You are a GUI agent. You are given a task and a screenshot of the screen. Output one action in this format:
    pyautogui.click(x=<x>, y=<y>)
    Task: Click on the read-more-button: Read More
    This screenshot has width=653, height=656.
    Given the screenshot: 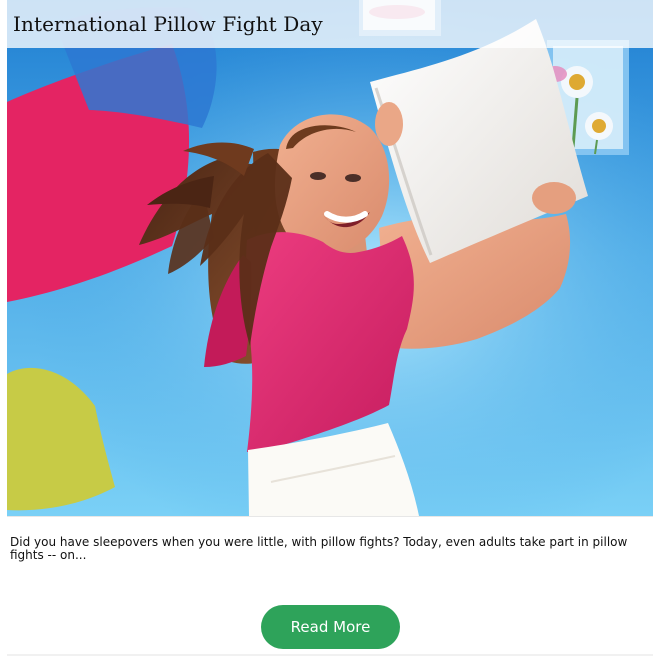 What is the action you would take?
    pyautogui.click(x=330, y=627)
    